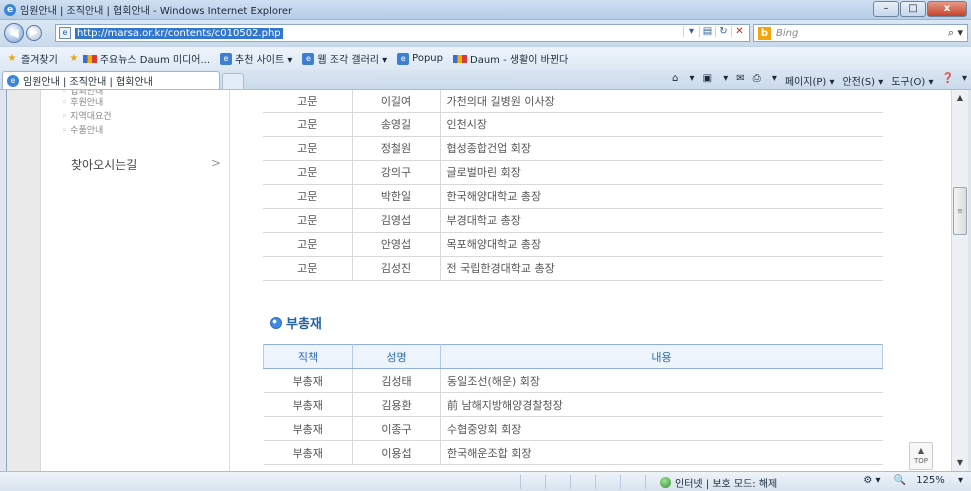  Describe the element at coordinates (396, 428) in the screenshot. I see `name-cell: 이종구` at that location.